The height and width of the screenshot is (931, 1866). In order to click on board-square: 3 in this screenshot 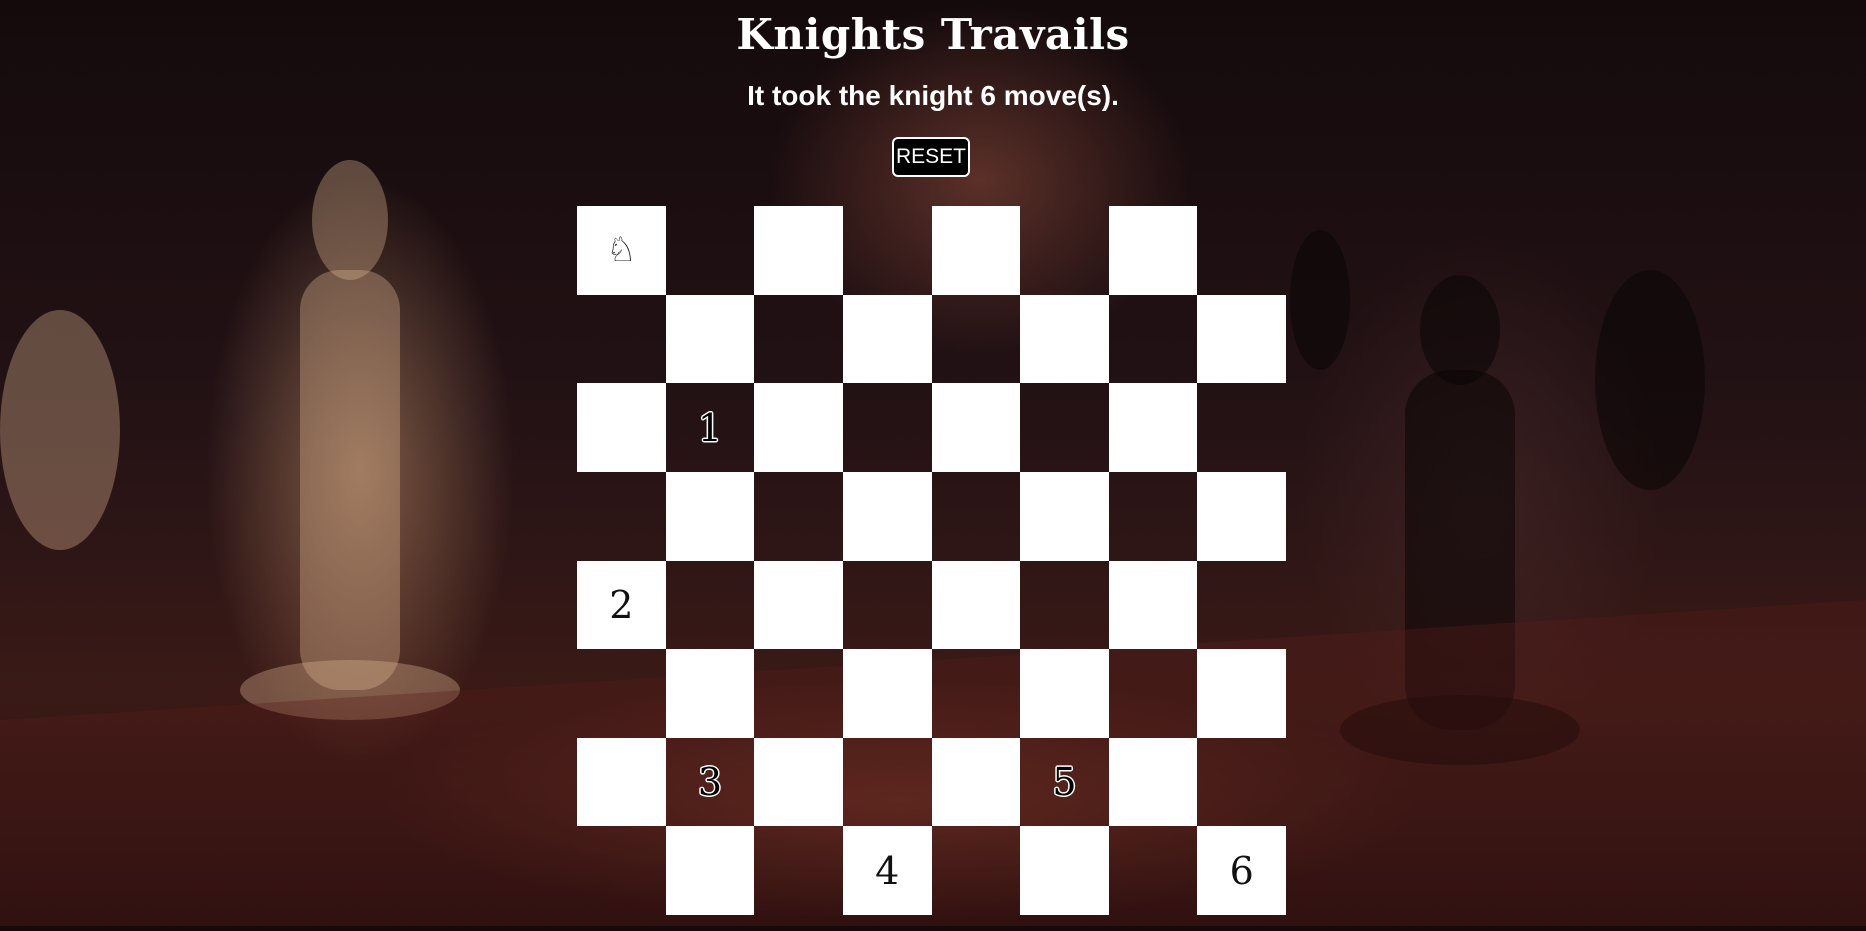, I will do `click(710, 782)`.